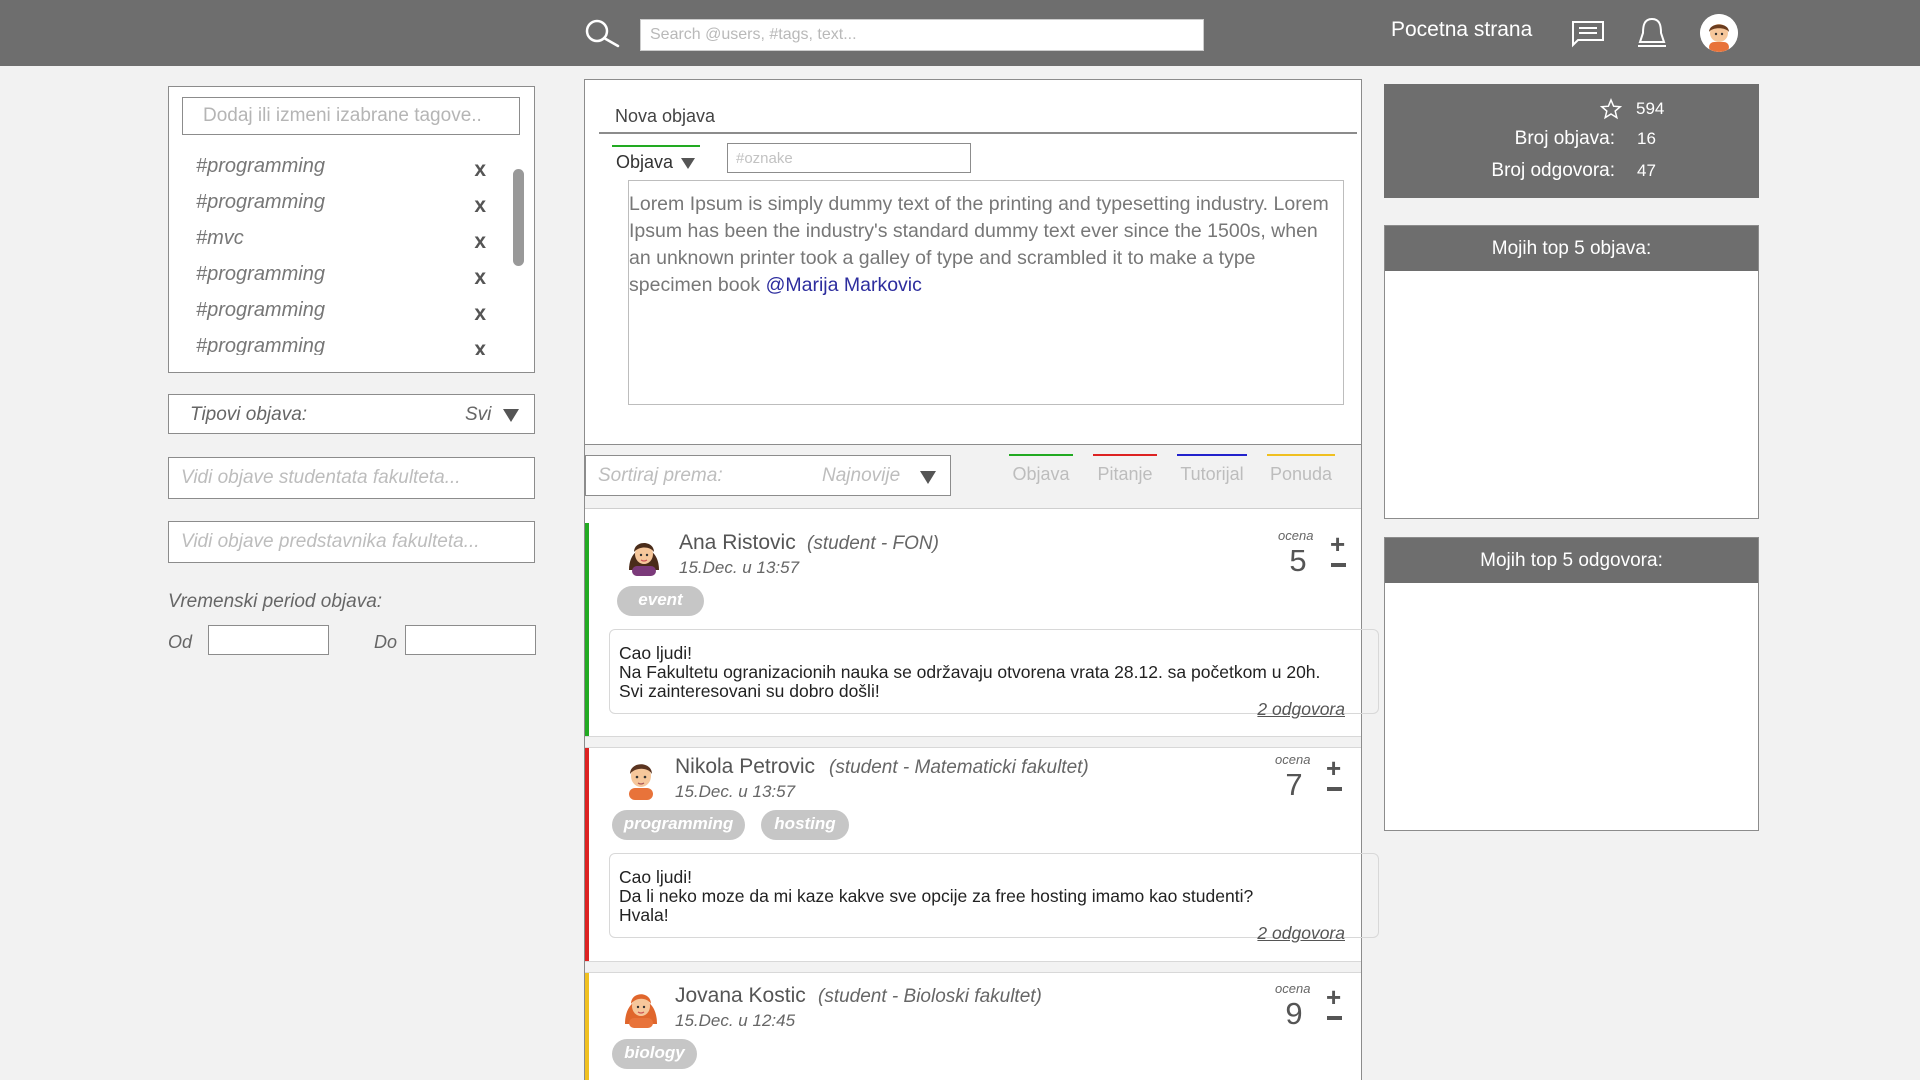  I want to click on post-author-name: Jovana Kostic, so click(740, 996).